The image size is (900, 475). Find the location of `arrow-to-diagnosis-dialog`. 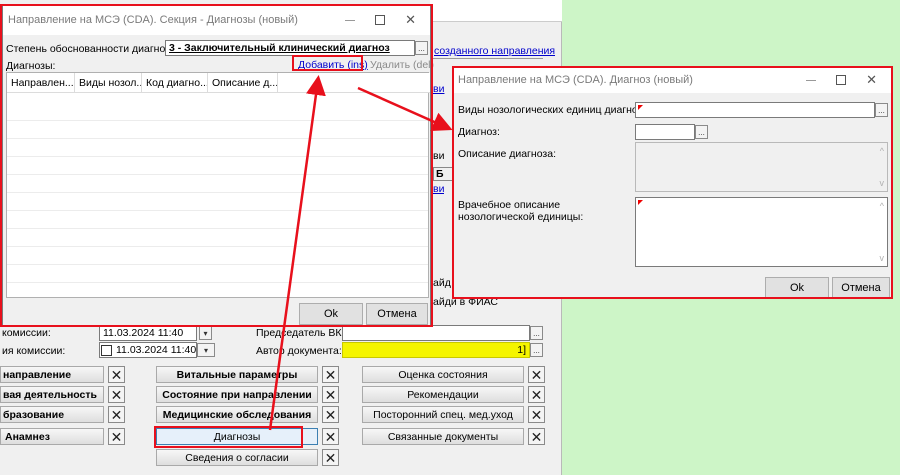

arrow-to-diagnosis-dialog is located at coordinates (405, 109).